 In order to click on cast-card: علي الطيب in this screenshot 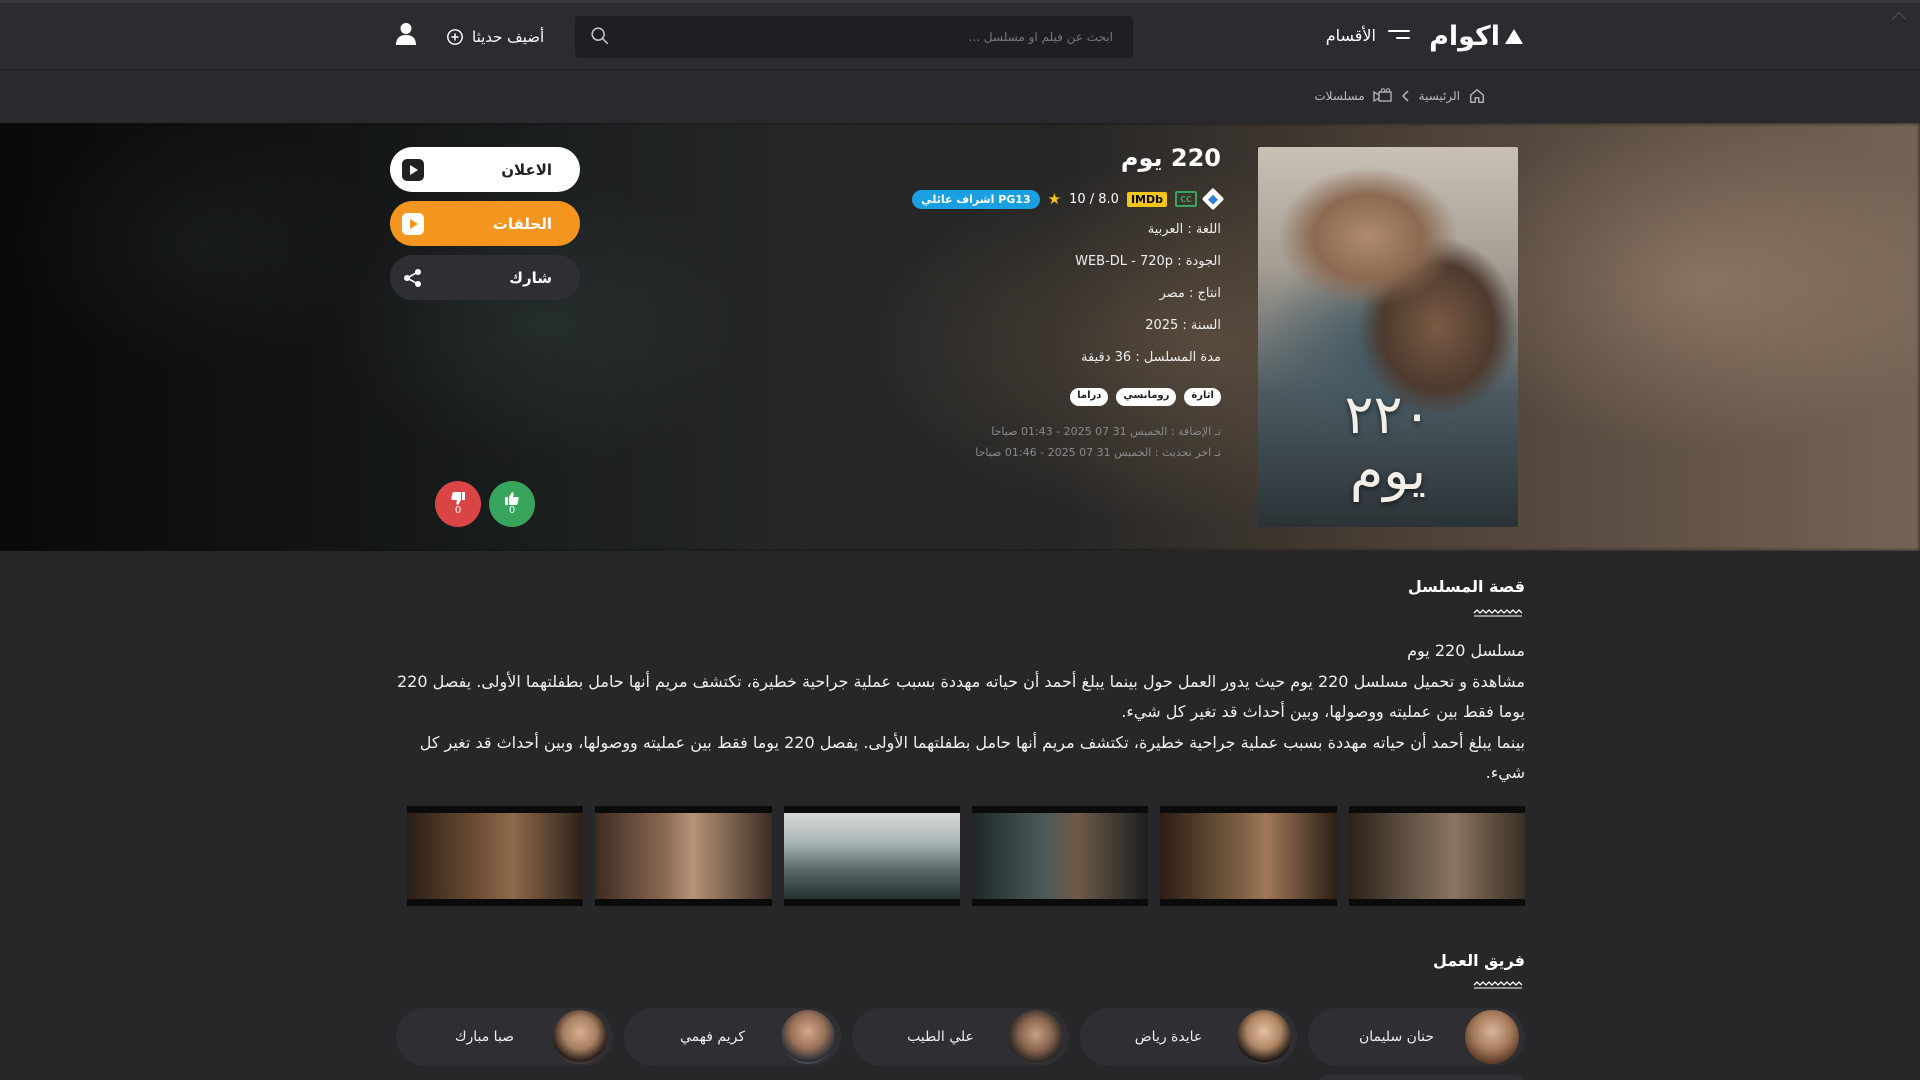, I will do `click(960, 1037)`.